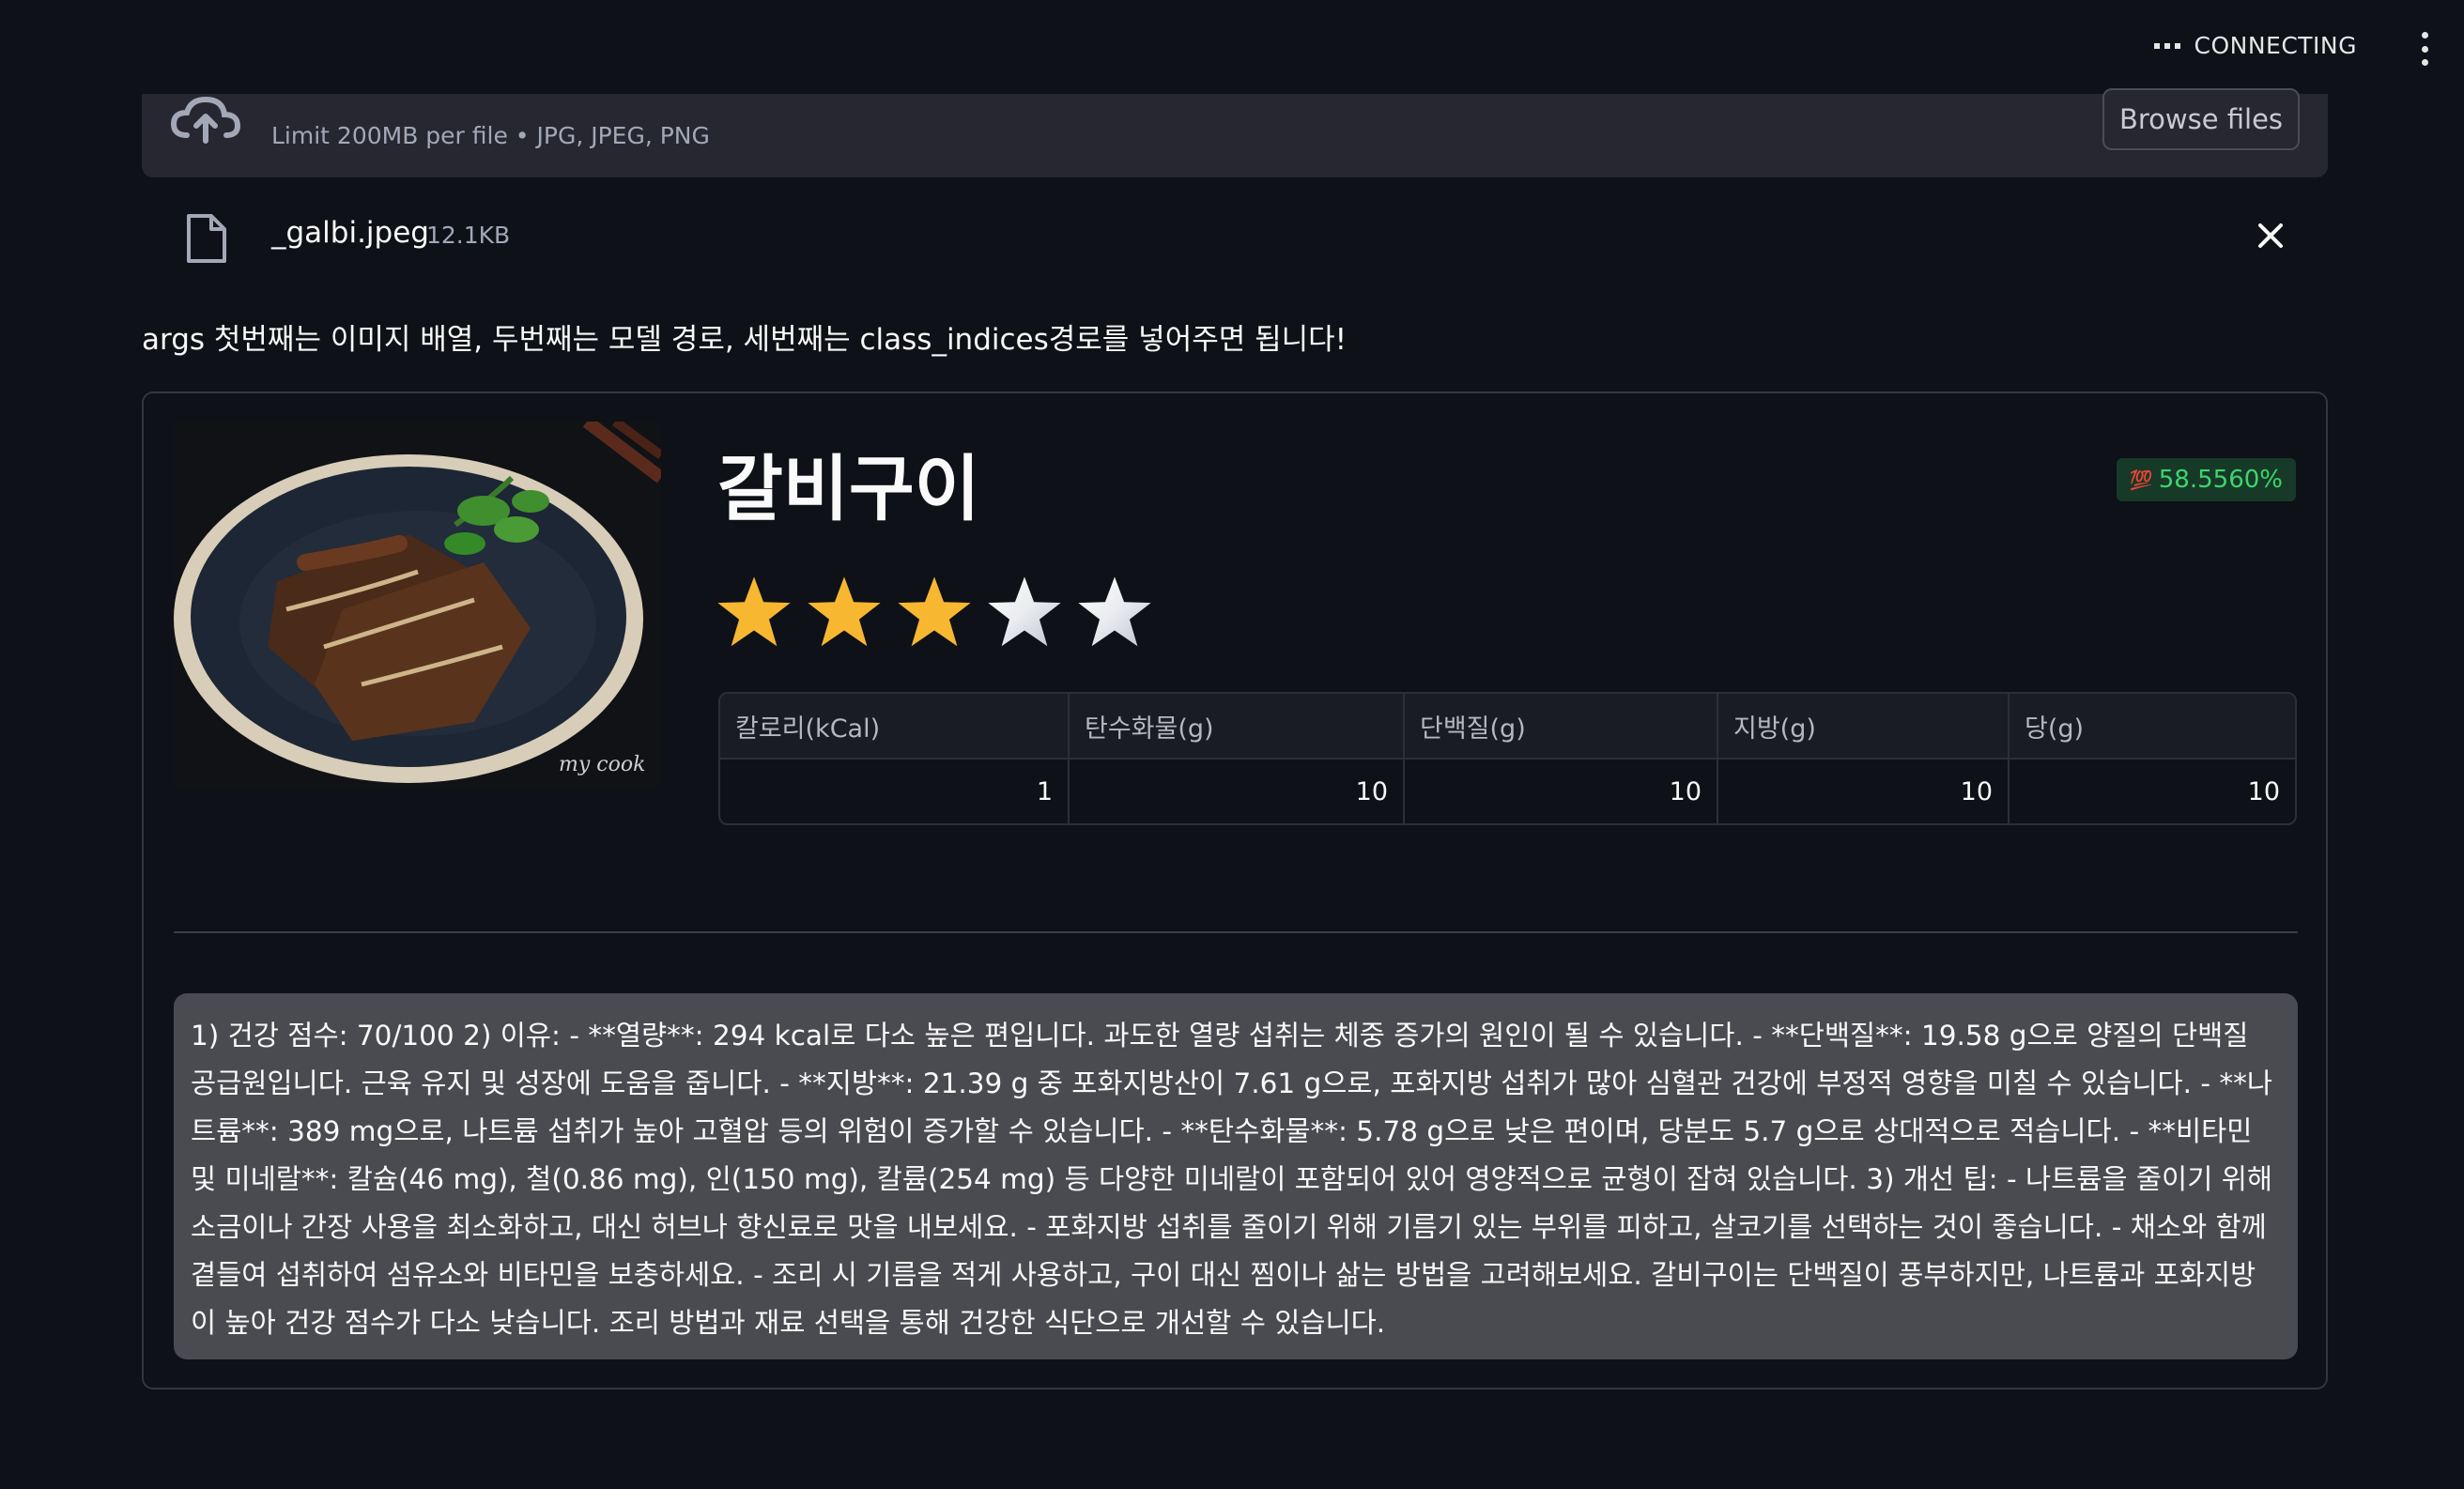 This screenshot has width=2464, height=1489. What do you see at coordinates (2220, 480) in the screenshot?
I see `confidence-value: 58.5560%` at bounding box center [2220, 480].